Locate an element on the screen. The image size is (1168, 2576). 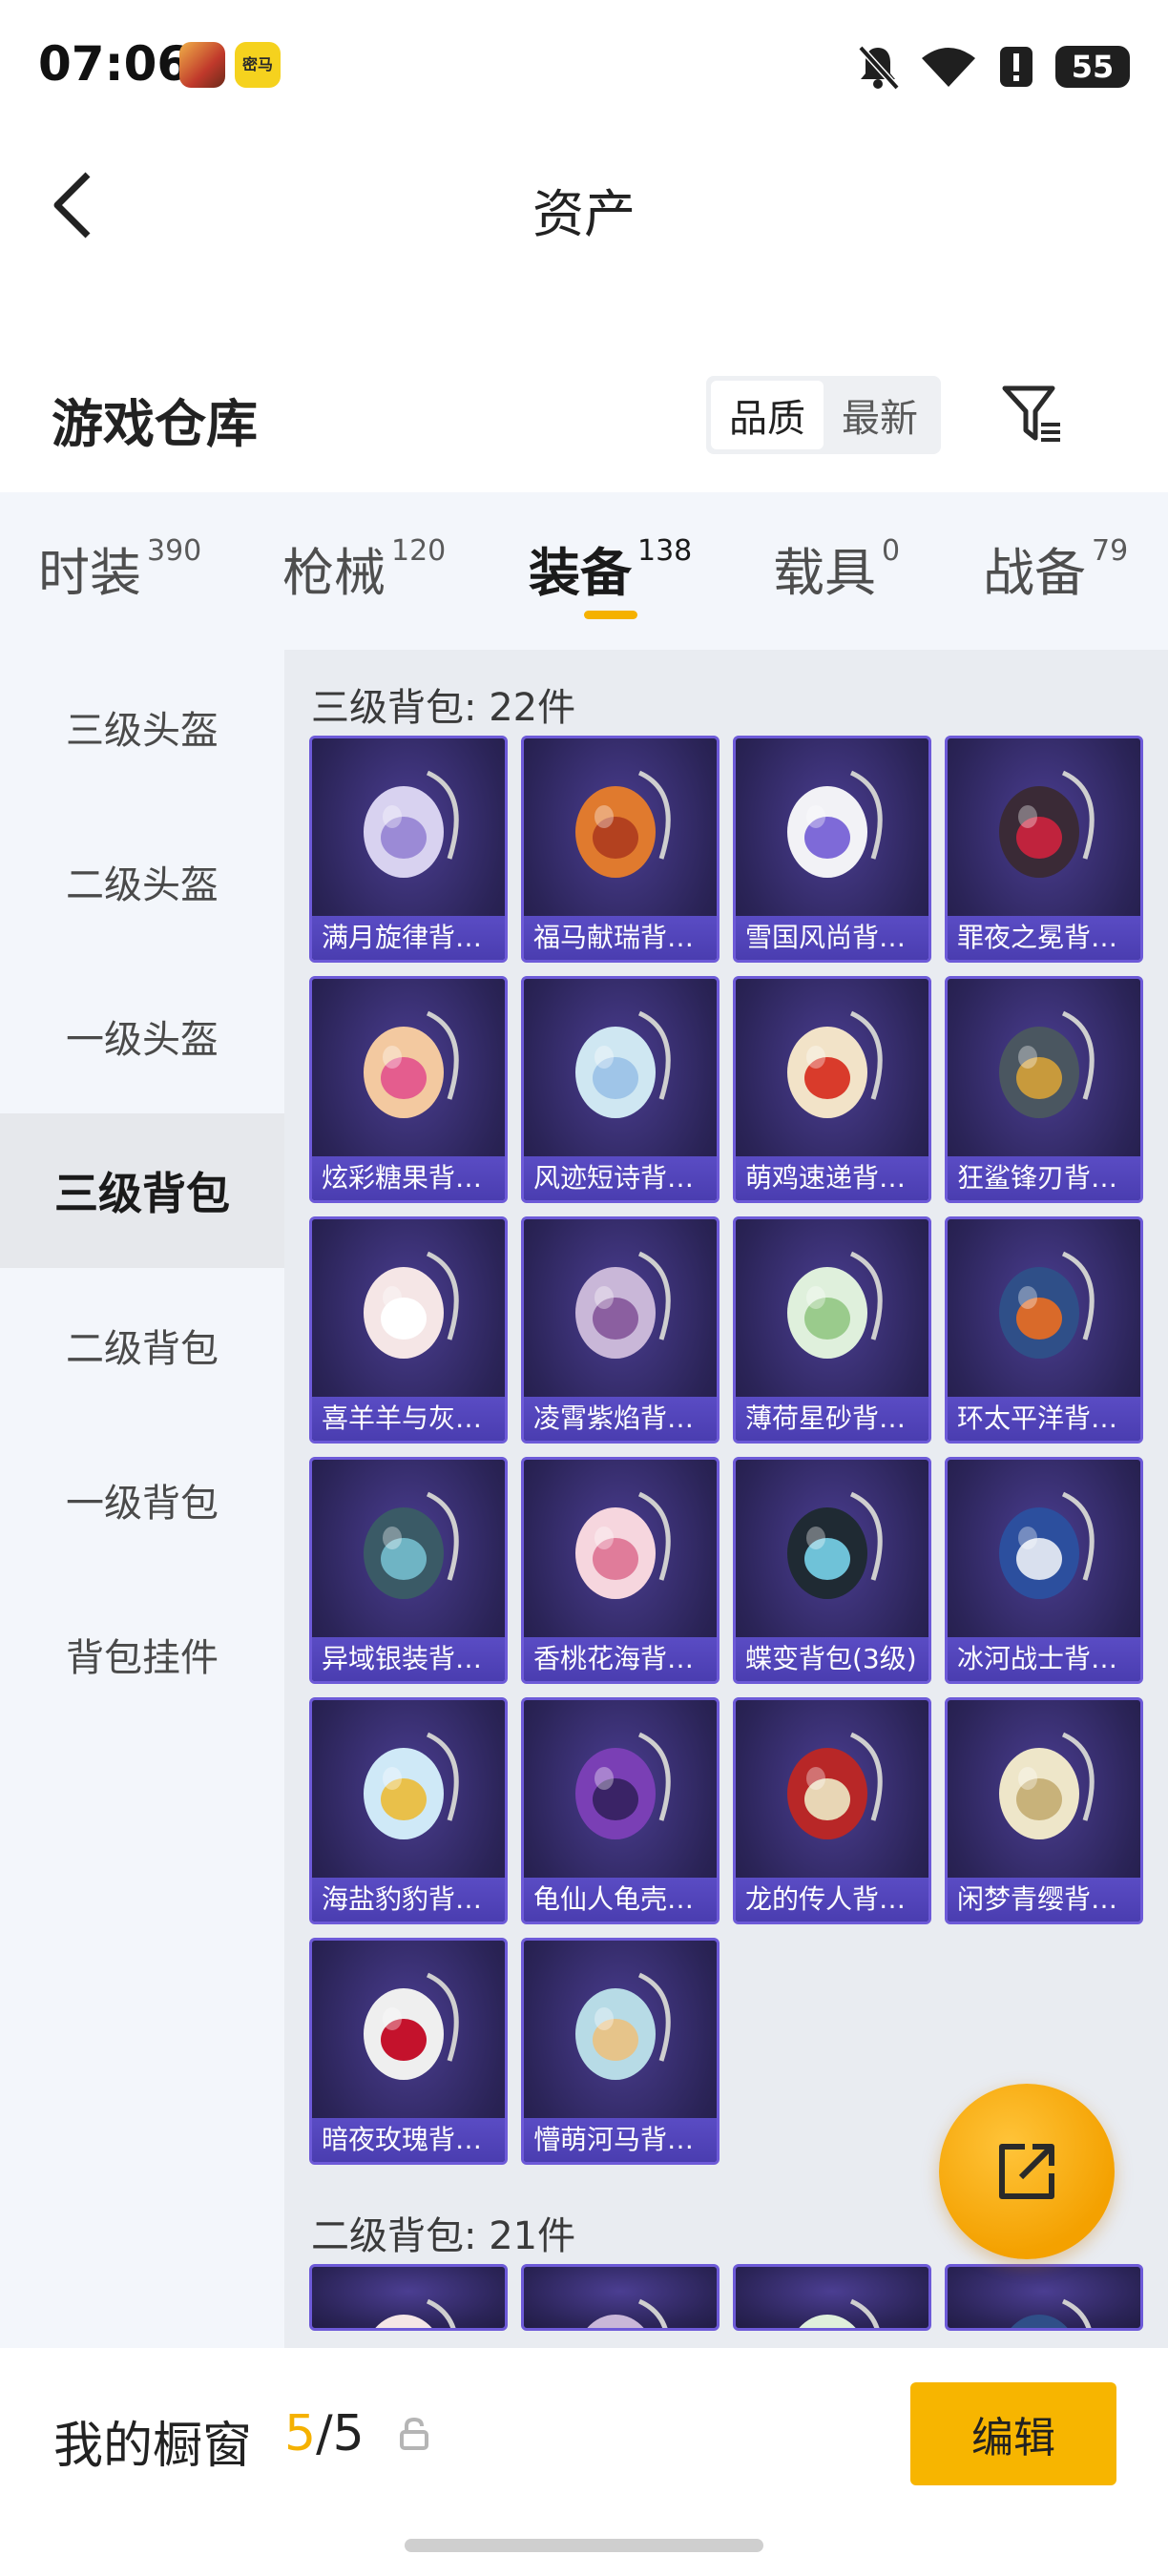
item-card: 闲梦青缨背包(3级) is located at coordinates (1044, 1810).